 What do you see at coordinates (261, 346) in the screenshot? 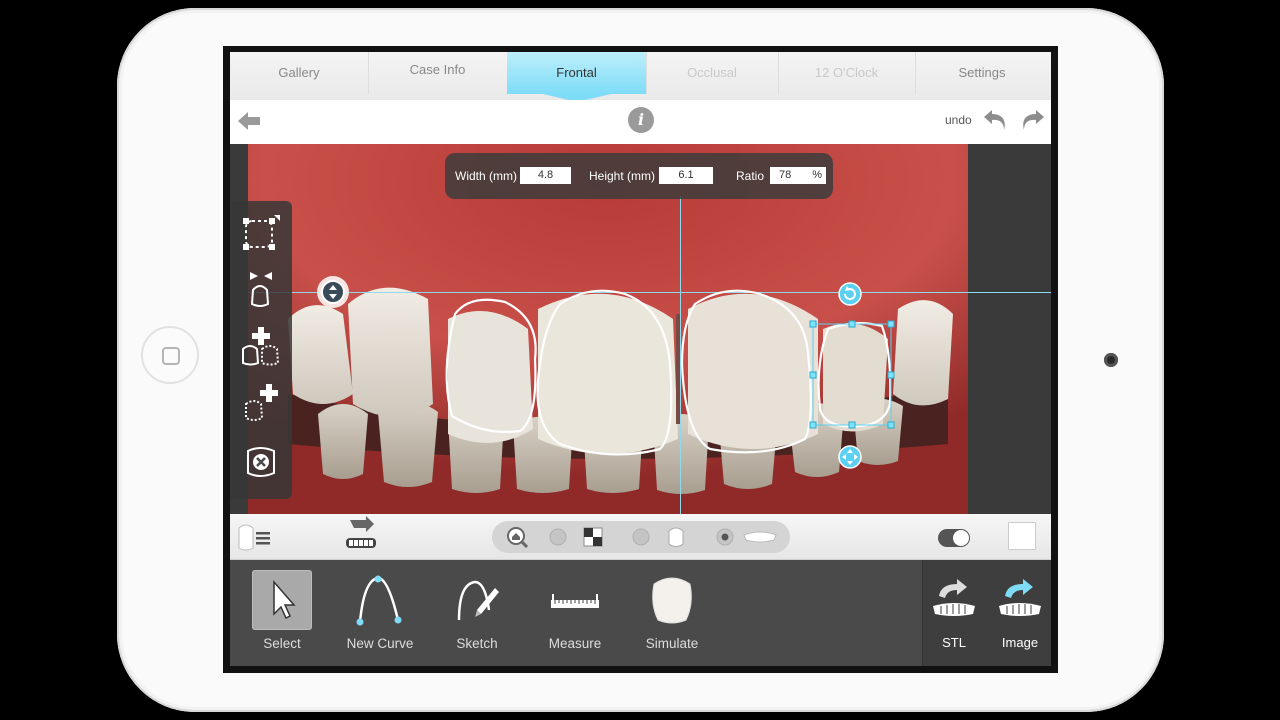
I see `add-tooth-pair-icon` at bounding box center [261, 346].